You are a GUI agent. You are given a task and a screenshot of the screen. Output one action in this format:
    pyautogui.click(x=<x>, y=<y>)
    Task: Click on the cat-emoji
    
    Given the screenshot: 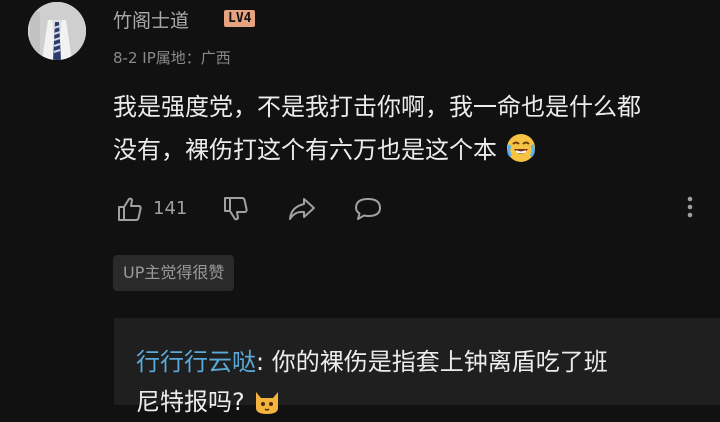 What is the action you would take?
    pyautogui.click(x=267, y=401)
    